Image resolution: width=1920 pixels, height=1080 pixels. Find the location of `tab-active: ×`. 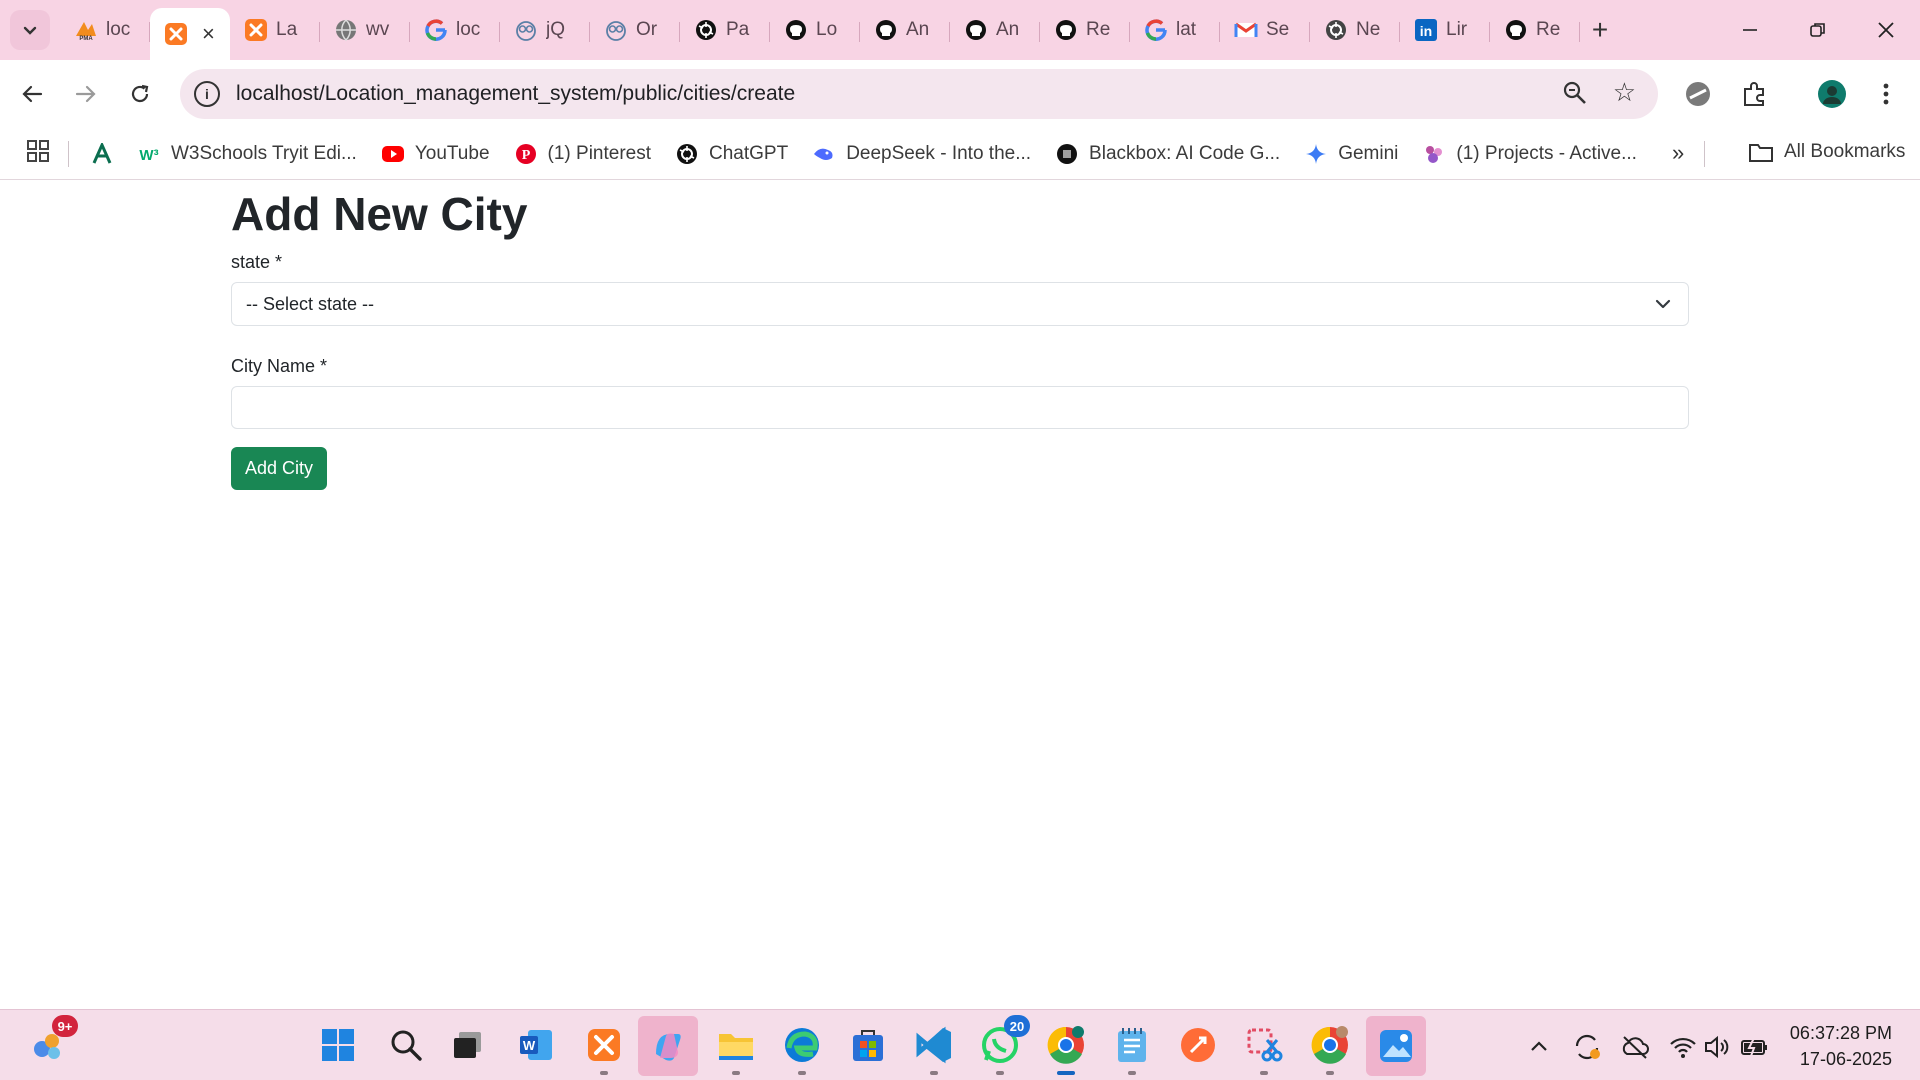

tab-active: × is located at coordinates (190, 34).